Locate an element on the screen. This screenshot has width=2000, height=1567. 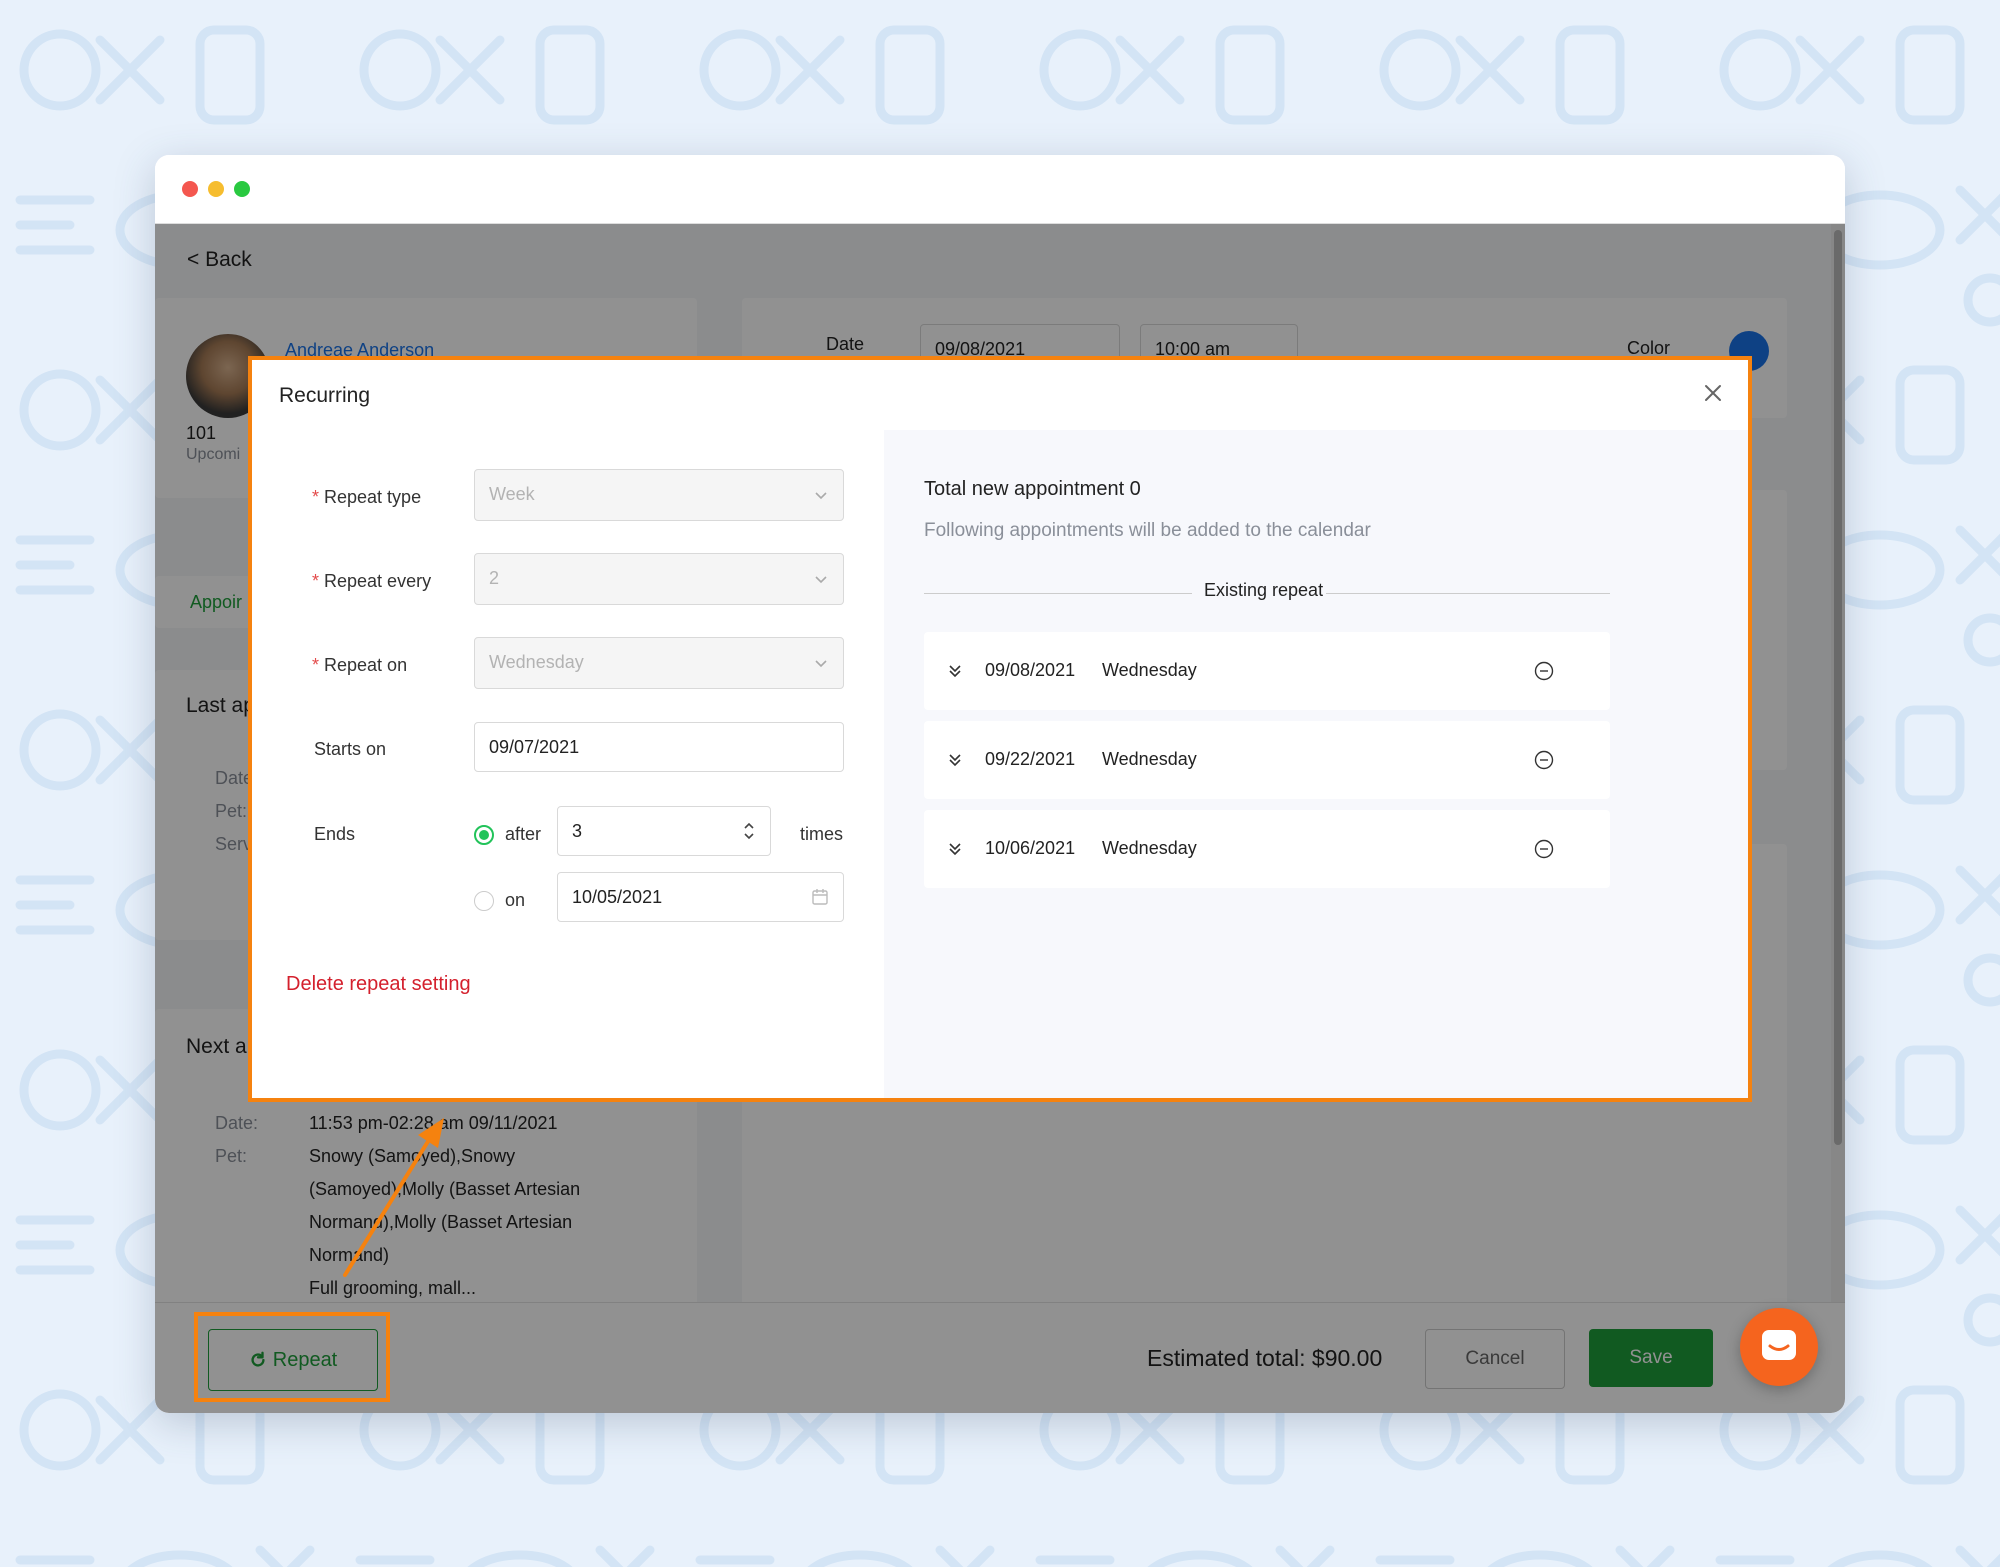
repeat-every-label: * Repeat every is located at coordinates (372, 581).